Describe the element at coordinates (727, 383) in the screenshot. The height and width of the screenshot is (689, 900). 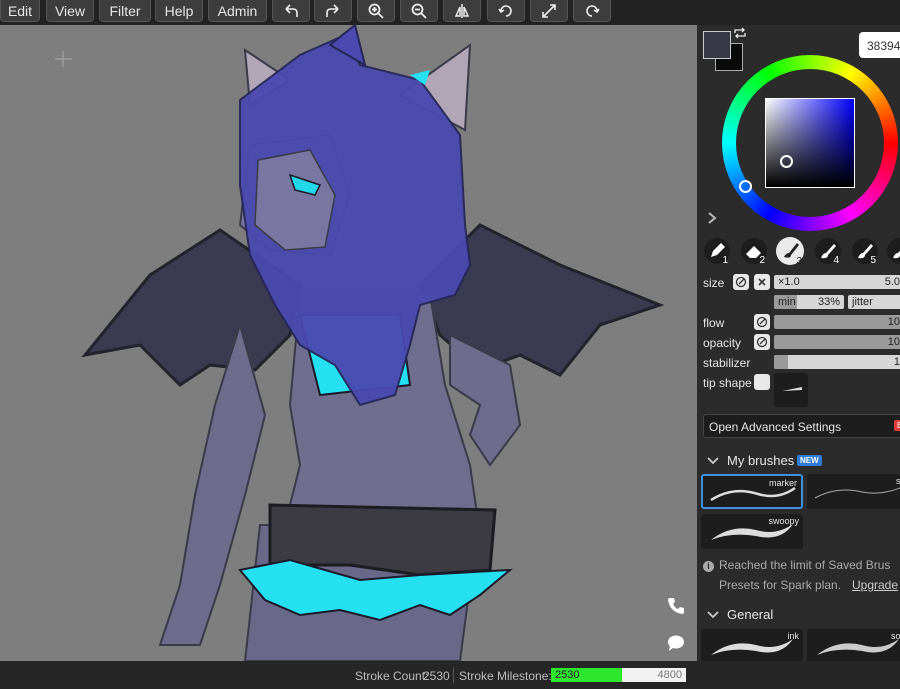
I see `tip-shape-label: tip shape` at that location.